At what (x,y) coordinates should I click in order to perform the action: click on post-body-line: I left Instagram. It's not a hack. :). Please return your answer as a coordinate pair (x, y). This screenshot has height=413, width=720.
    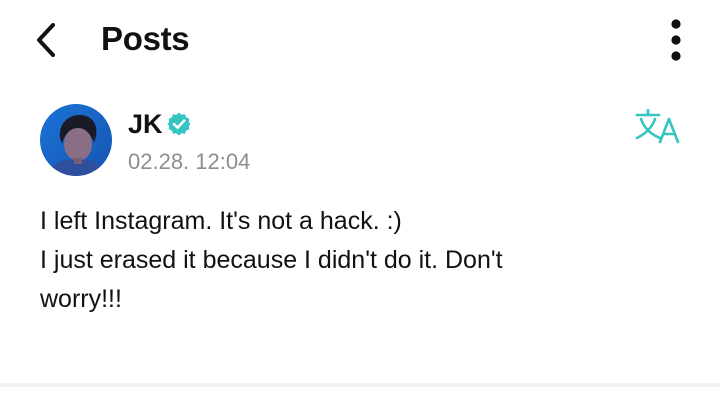
    Looking at the image, I should click on (221, 221).